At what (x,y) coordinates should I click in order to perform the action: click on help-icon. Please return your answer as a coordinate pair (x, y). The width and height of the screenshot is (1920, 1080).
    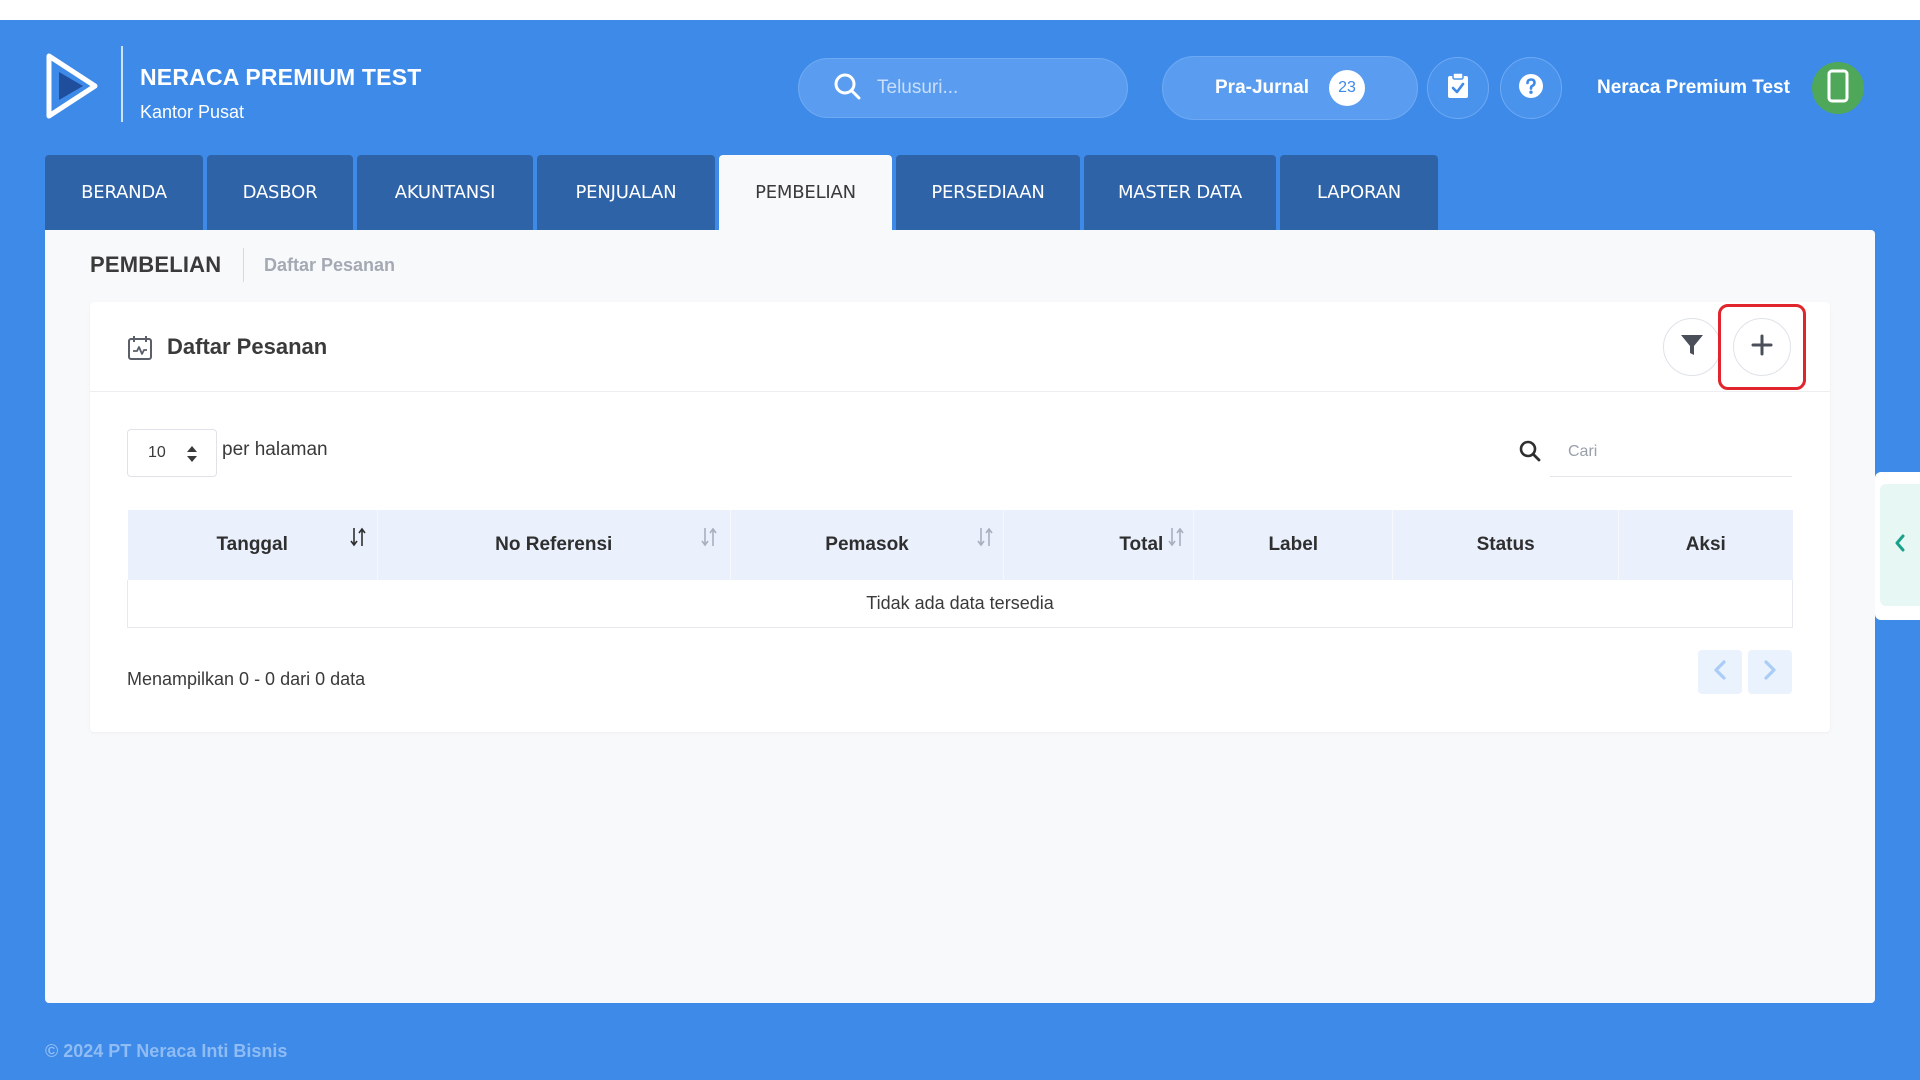
    Looking at the image, I should click on (1531, 88).